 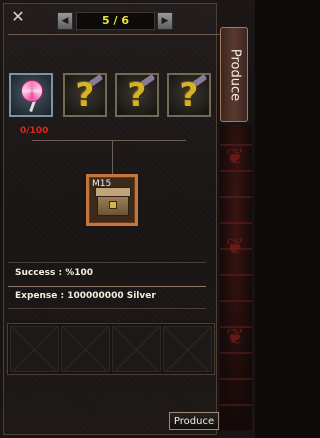 What do you see at coordinates (112, 200) in the screenshot?
I see `result-item-slot: M15` at bounding box center [112, 200].